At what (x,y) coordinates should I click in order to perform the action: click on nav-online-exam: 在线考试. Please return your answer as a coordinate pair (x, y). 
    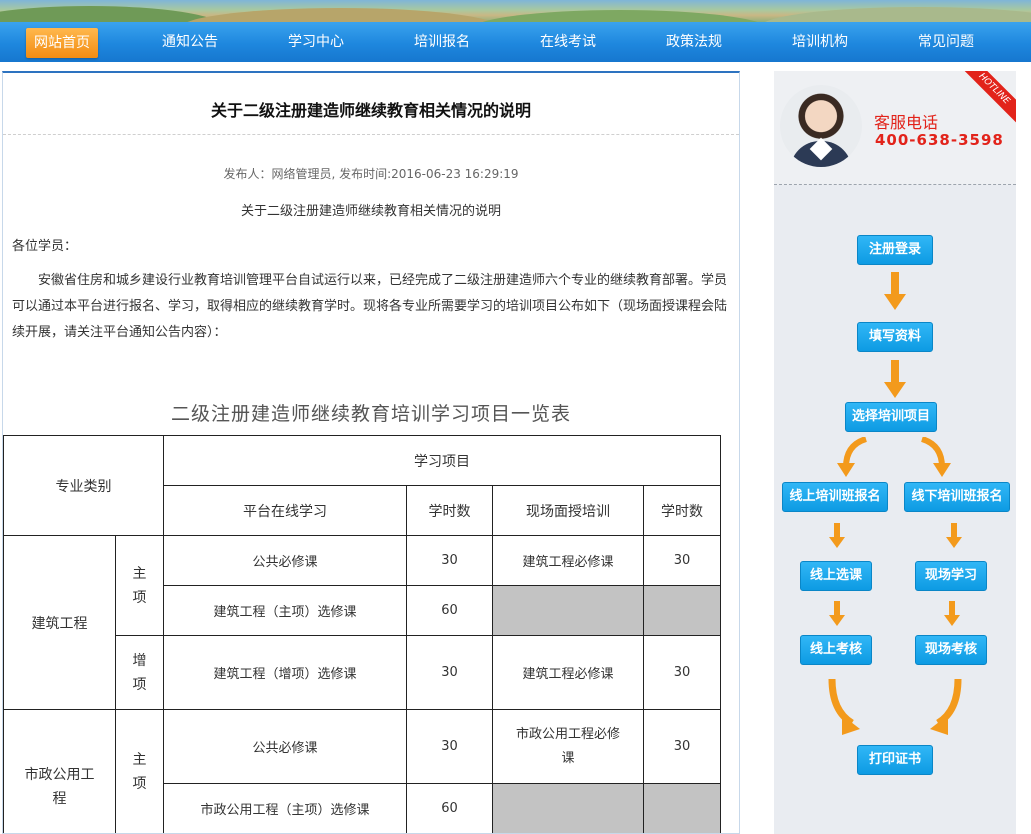
    Looking at the image, I should click on (568, 42).